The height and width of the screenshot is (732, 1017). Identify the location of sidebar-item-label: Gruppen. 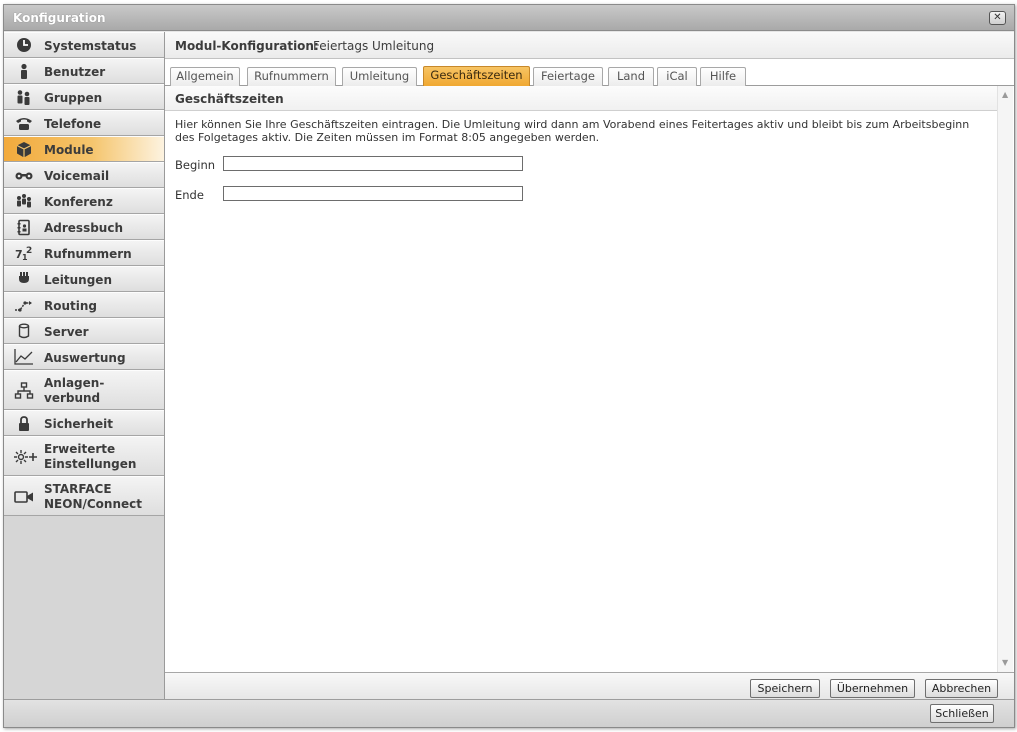
(73, 98).